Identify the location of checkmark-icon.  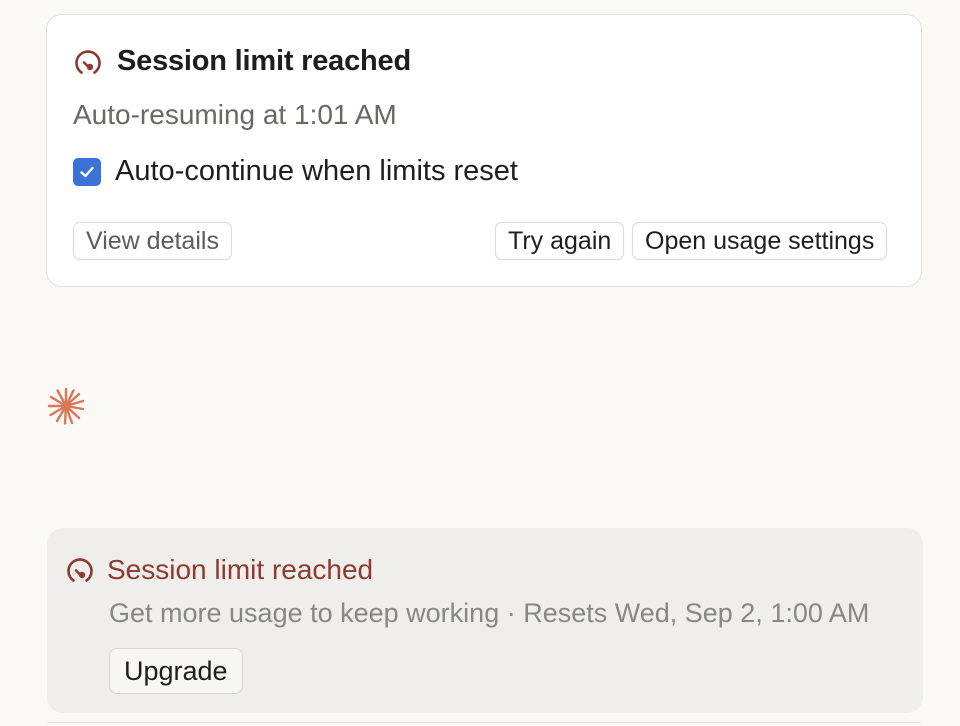
(87, 171).